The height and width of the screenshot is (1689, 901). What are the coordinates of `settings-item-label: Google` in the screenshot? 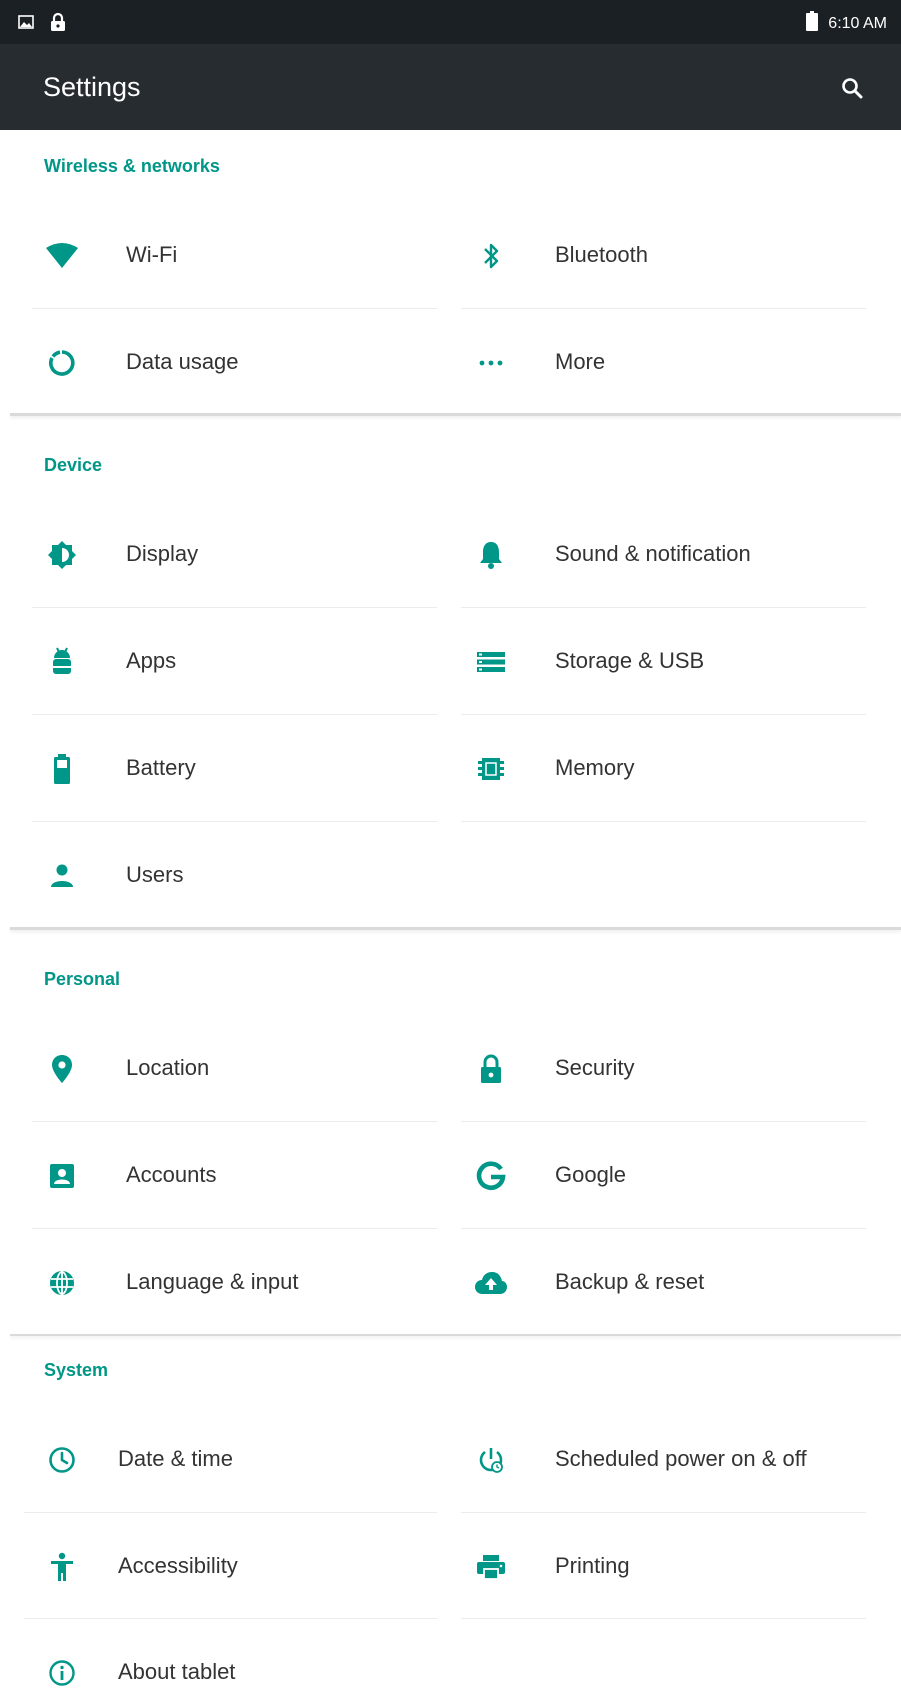 It's located at (590, 1174).